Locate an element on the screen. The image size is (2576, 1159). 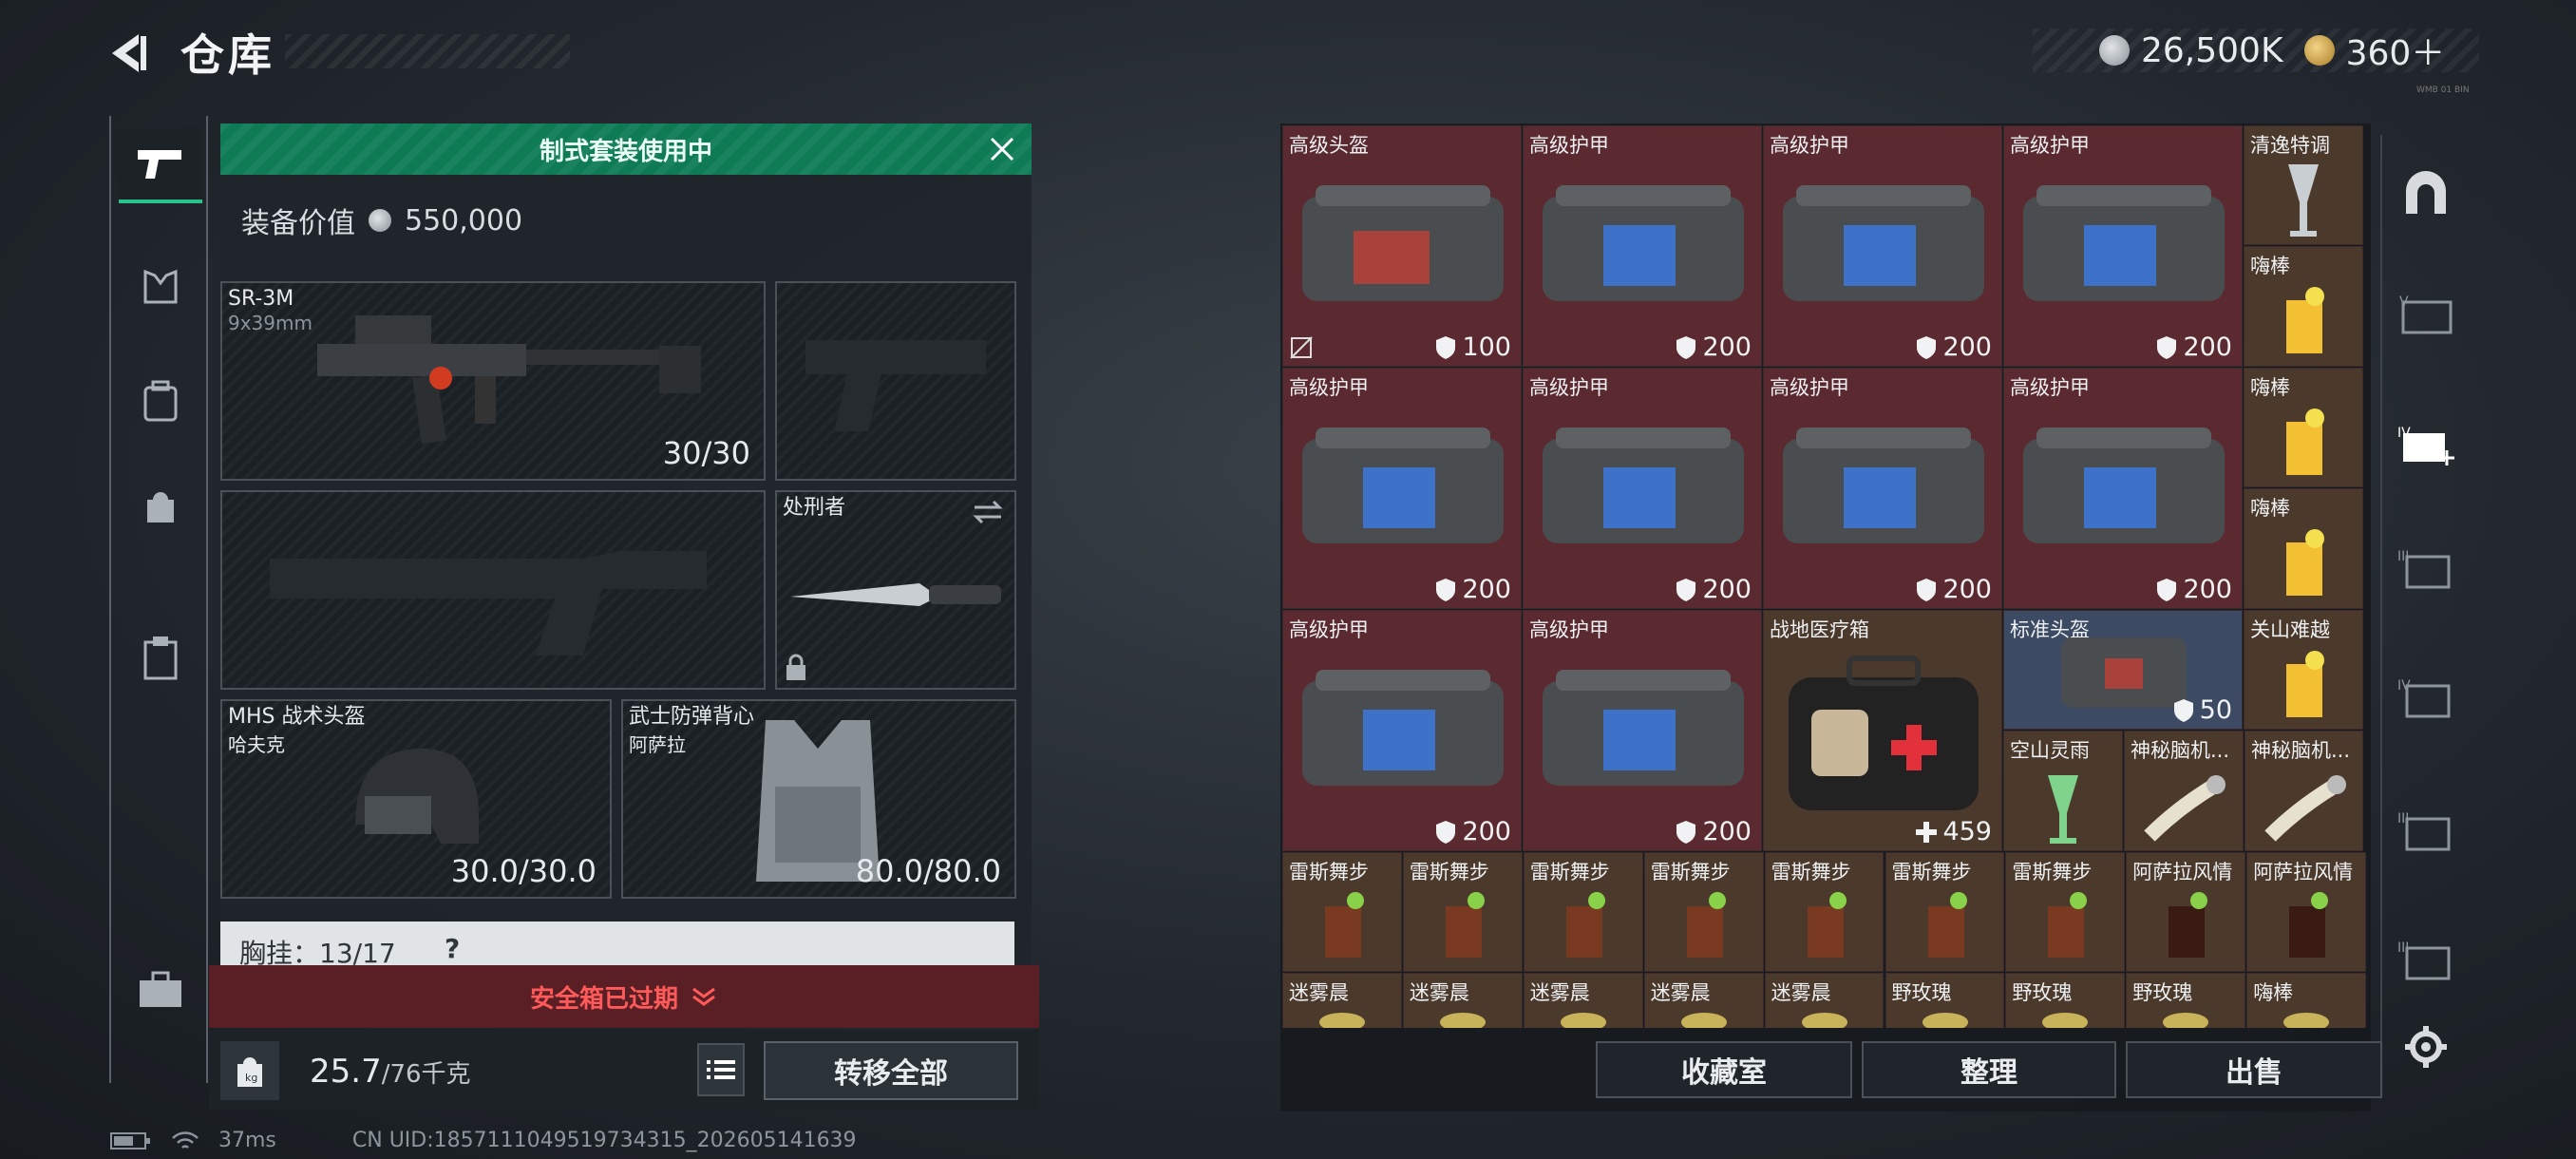
nav-toolbox is located at coordinates (160, 990).